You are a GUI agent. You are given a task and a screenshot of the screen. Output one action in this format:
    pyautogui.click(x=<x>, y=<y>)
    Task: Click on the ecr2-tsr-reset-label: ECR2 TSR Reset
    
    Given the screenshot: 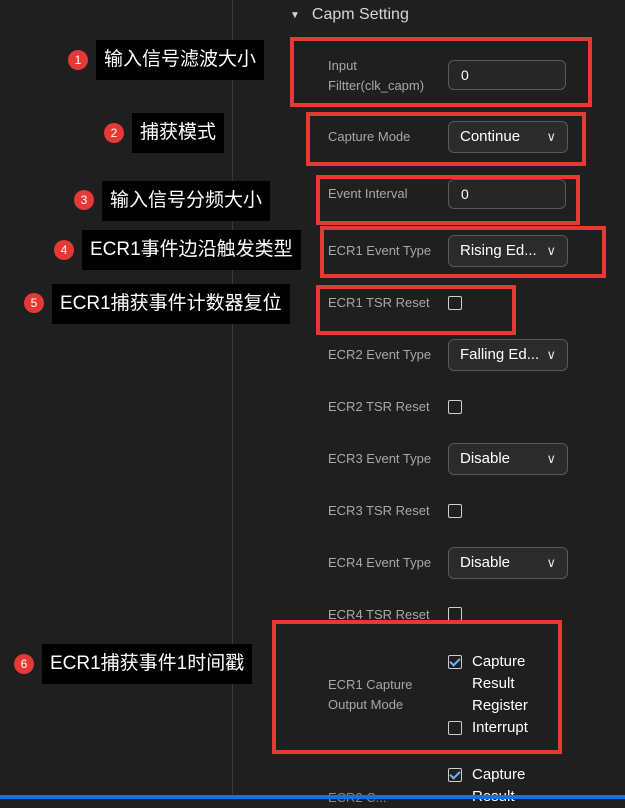 What is the action you would take?
    pyautogui.click(x=379, y=406)
    